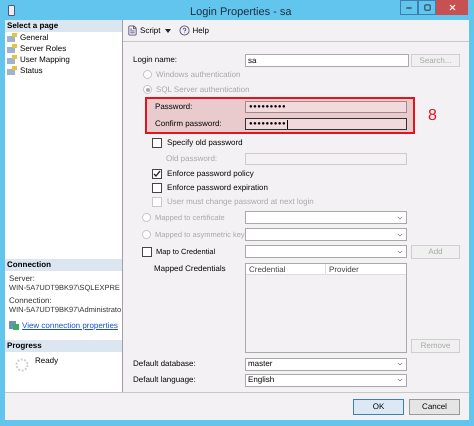 Image resolution: width=474 pixels, height=426 pixels. What do you see at coordinates (327, 60) in the screenshot?
I see `login-name-field: sa` at bounding box center [327, 60].